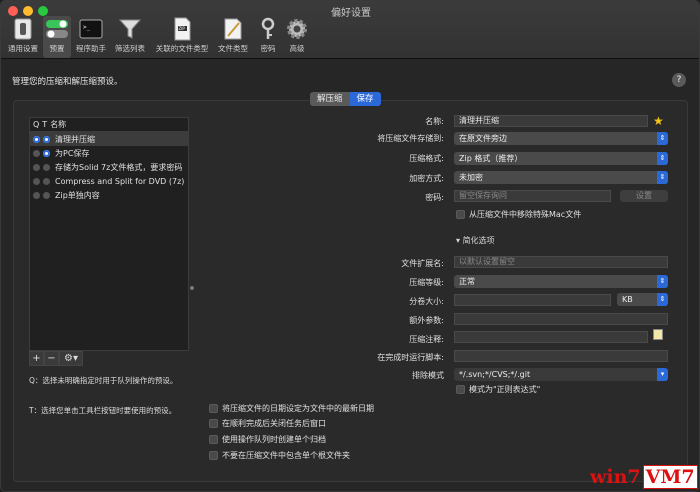 Image resolution: width=700 pixels, height=492 pixels. Describe the element at coordinates (658, 121) in the screenshot. I see `star-icon: ★` at that location.